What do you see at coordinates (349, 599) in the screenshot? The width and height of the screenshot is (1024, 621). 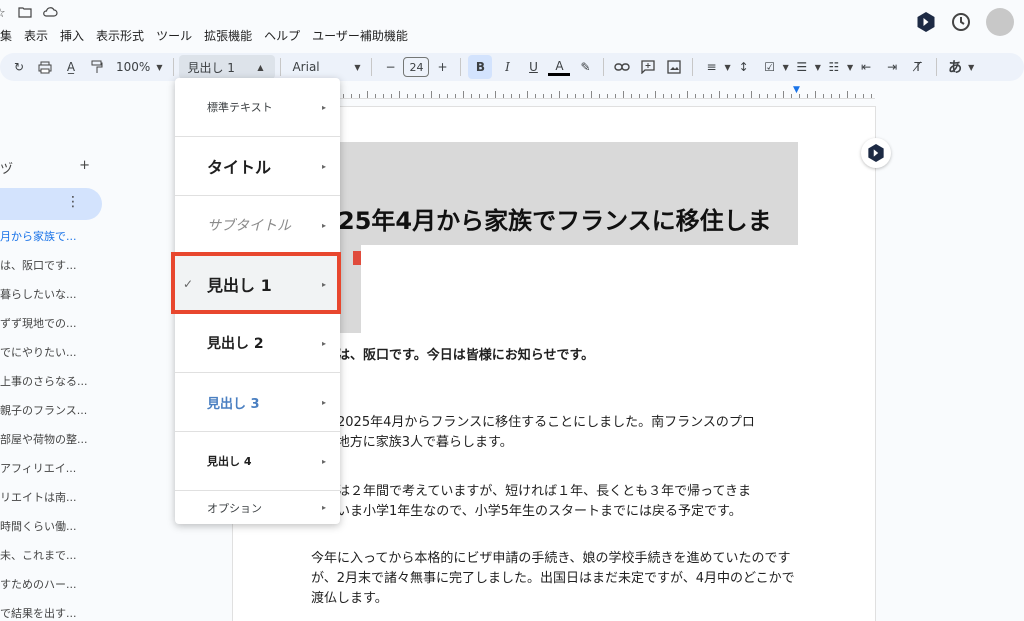 I see `paragraph-line: 渡仏します。` at bounding box center [349, 599].